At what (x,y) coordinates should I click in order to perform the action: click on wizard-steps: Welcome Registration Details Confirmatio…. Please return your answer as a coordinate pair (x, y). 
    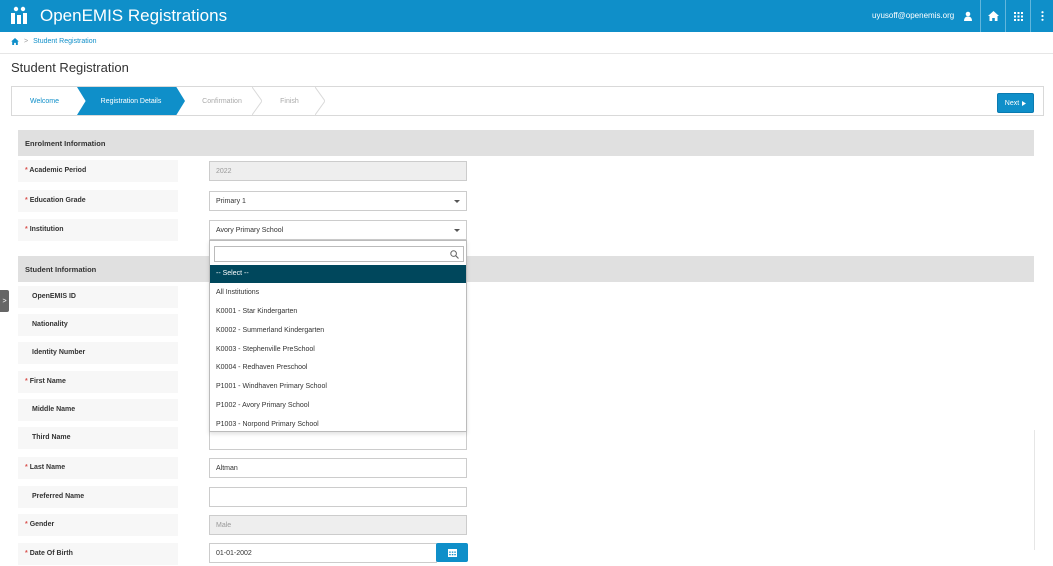
    Looking at the image, I should click on (527, 101).